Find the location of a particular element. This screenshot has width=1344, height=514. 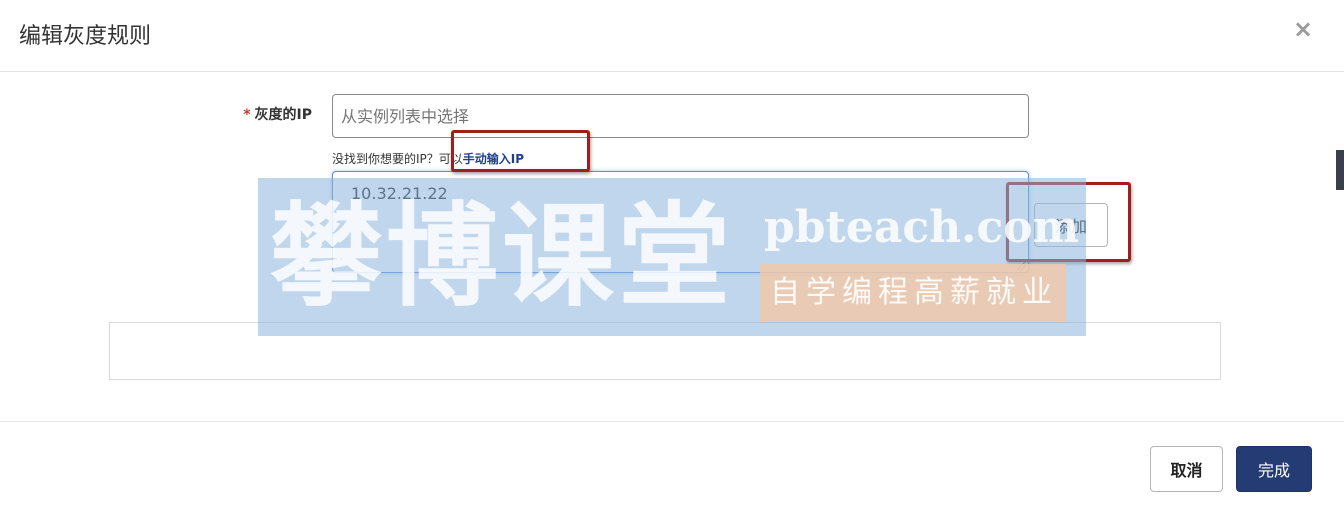

resize-grip-icon is located at coordinates (1021, 265).